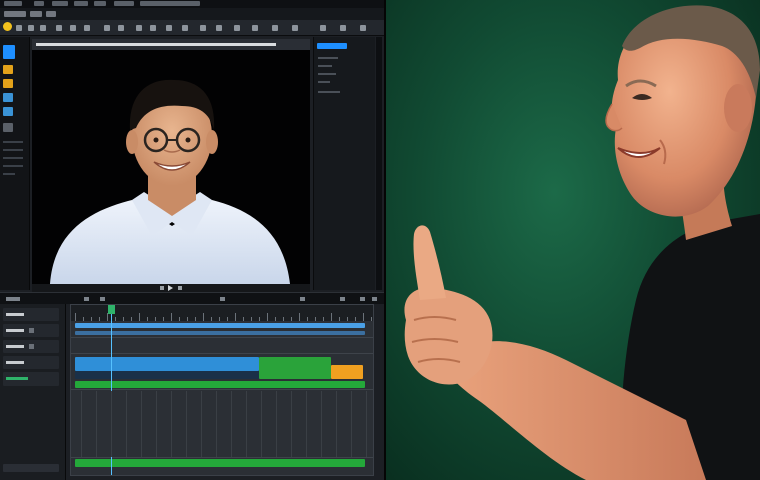 The width and height of the screenshot is (760, 480). I want to click on timeline-ruler, so click(222, 313).